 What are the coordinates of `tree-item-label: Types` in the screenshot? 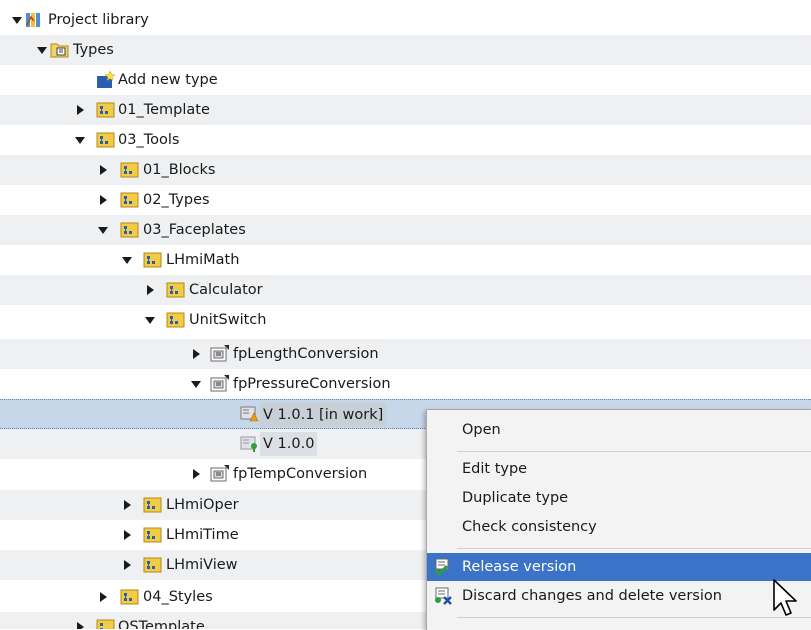 It's located at (93, 50).